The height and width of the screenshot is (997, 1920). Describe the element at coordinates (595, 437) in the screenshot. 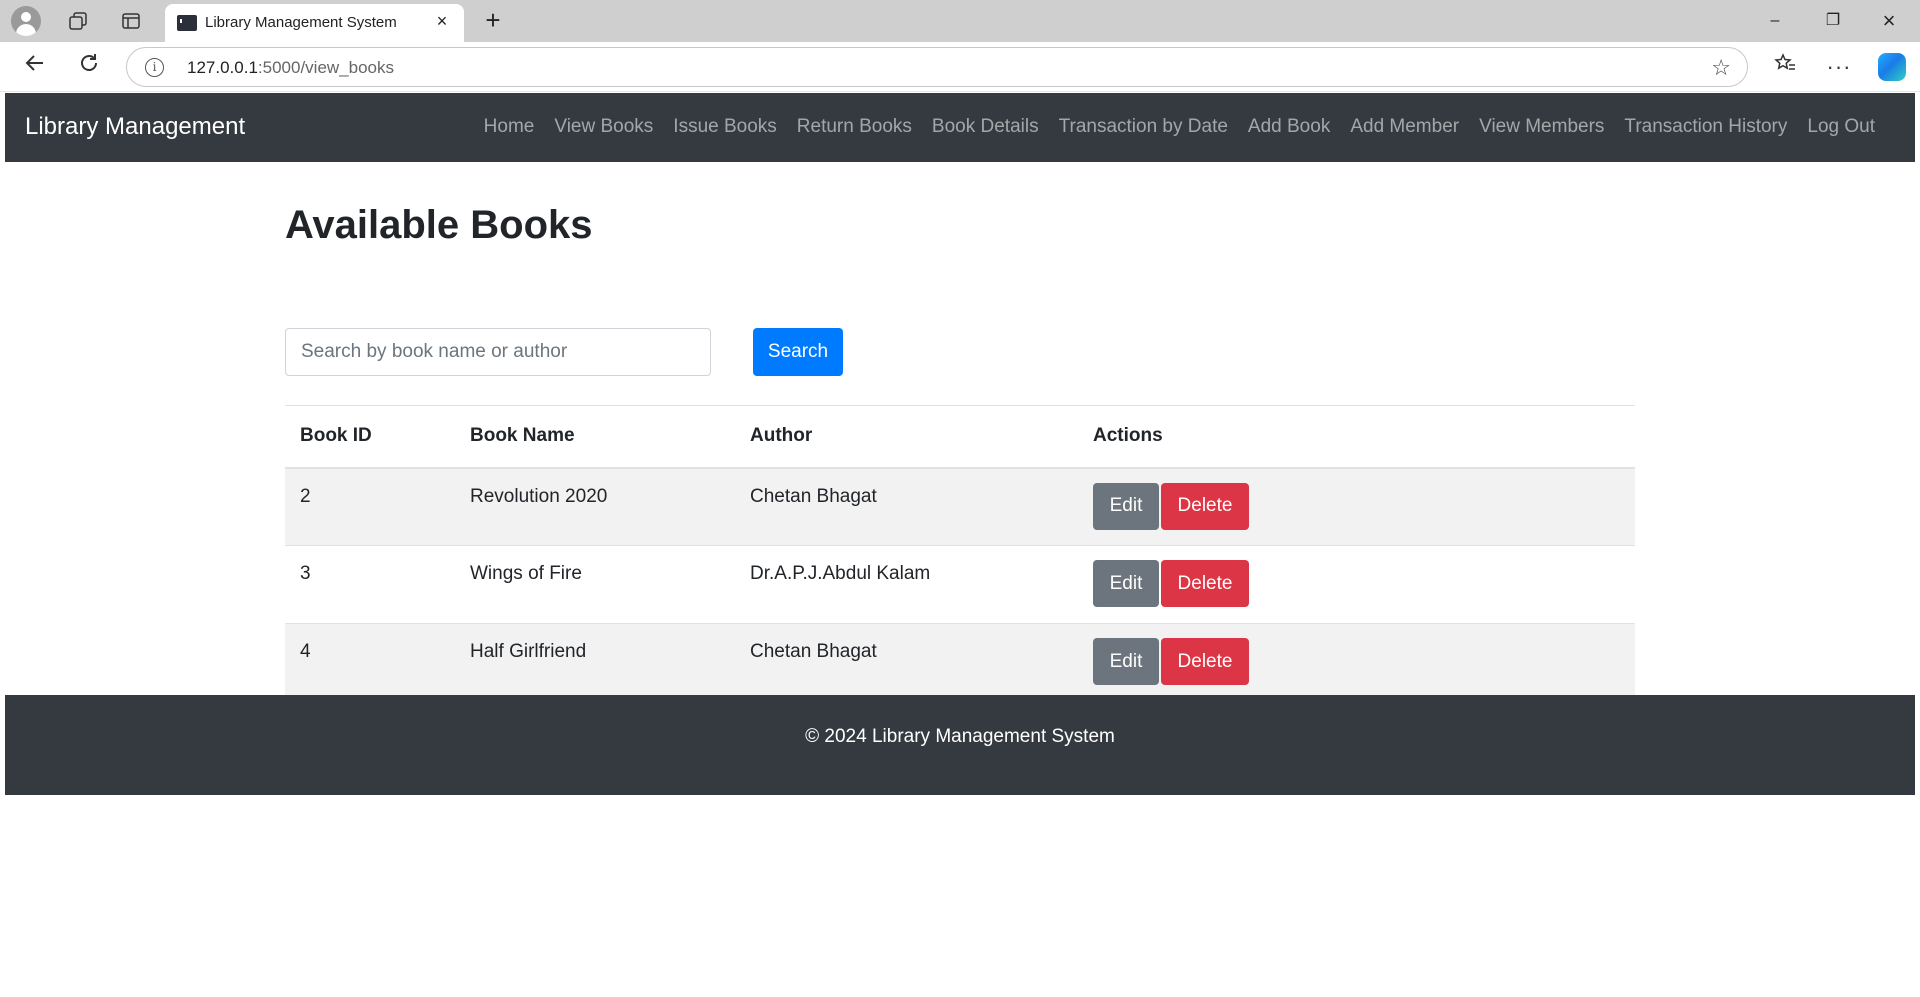

I see `column-header-book-name: Book Name` at that location.